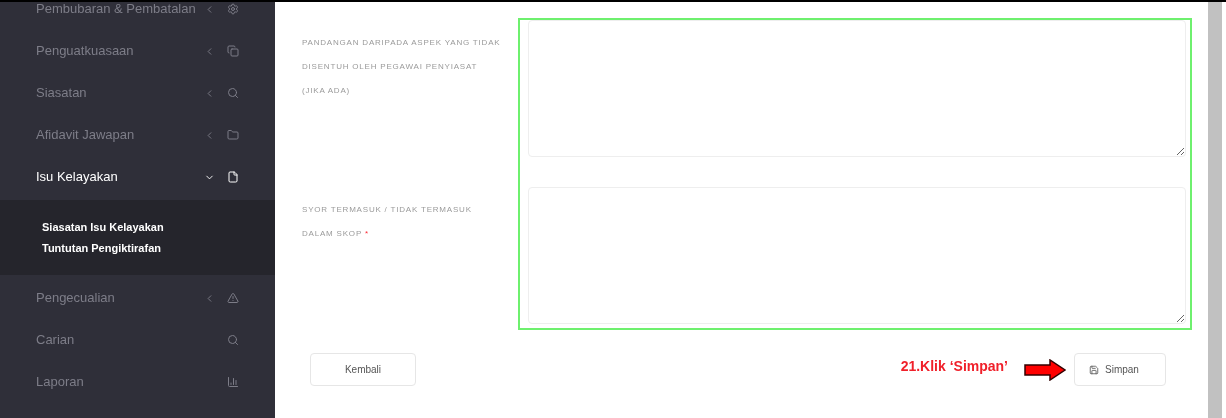 The height and width of the screenshot is (418, 1226). Describe the element at coordinates (137, 248) in the screenshot. I see `submenu-item: Tuntutan Pengiktirafan` at that location.